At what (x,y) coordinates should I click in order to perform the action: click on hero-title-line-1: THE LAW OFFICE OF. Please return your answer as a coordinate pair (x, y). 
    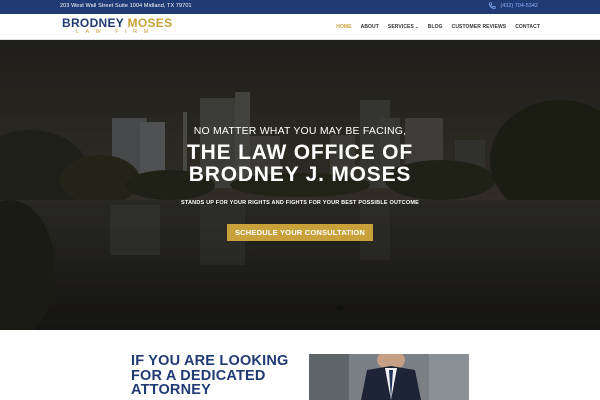
    Looking at the image, I should click on (300, 152).